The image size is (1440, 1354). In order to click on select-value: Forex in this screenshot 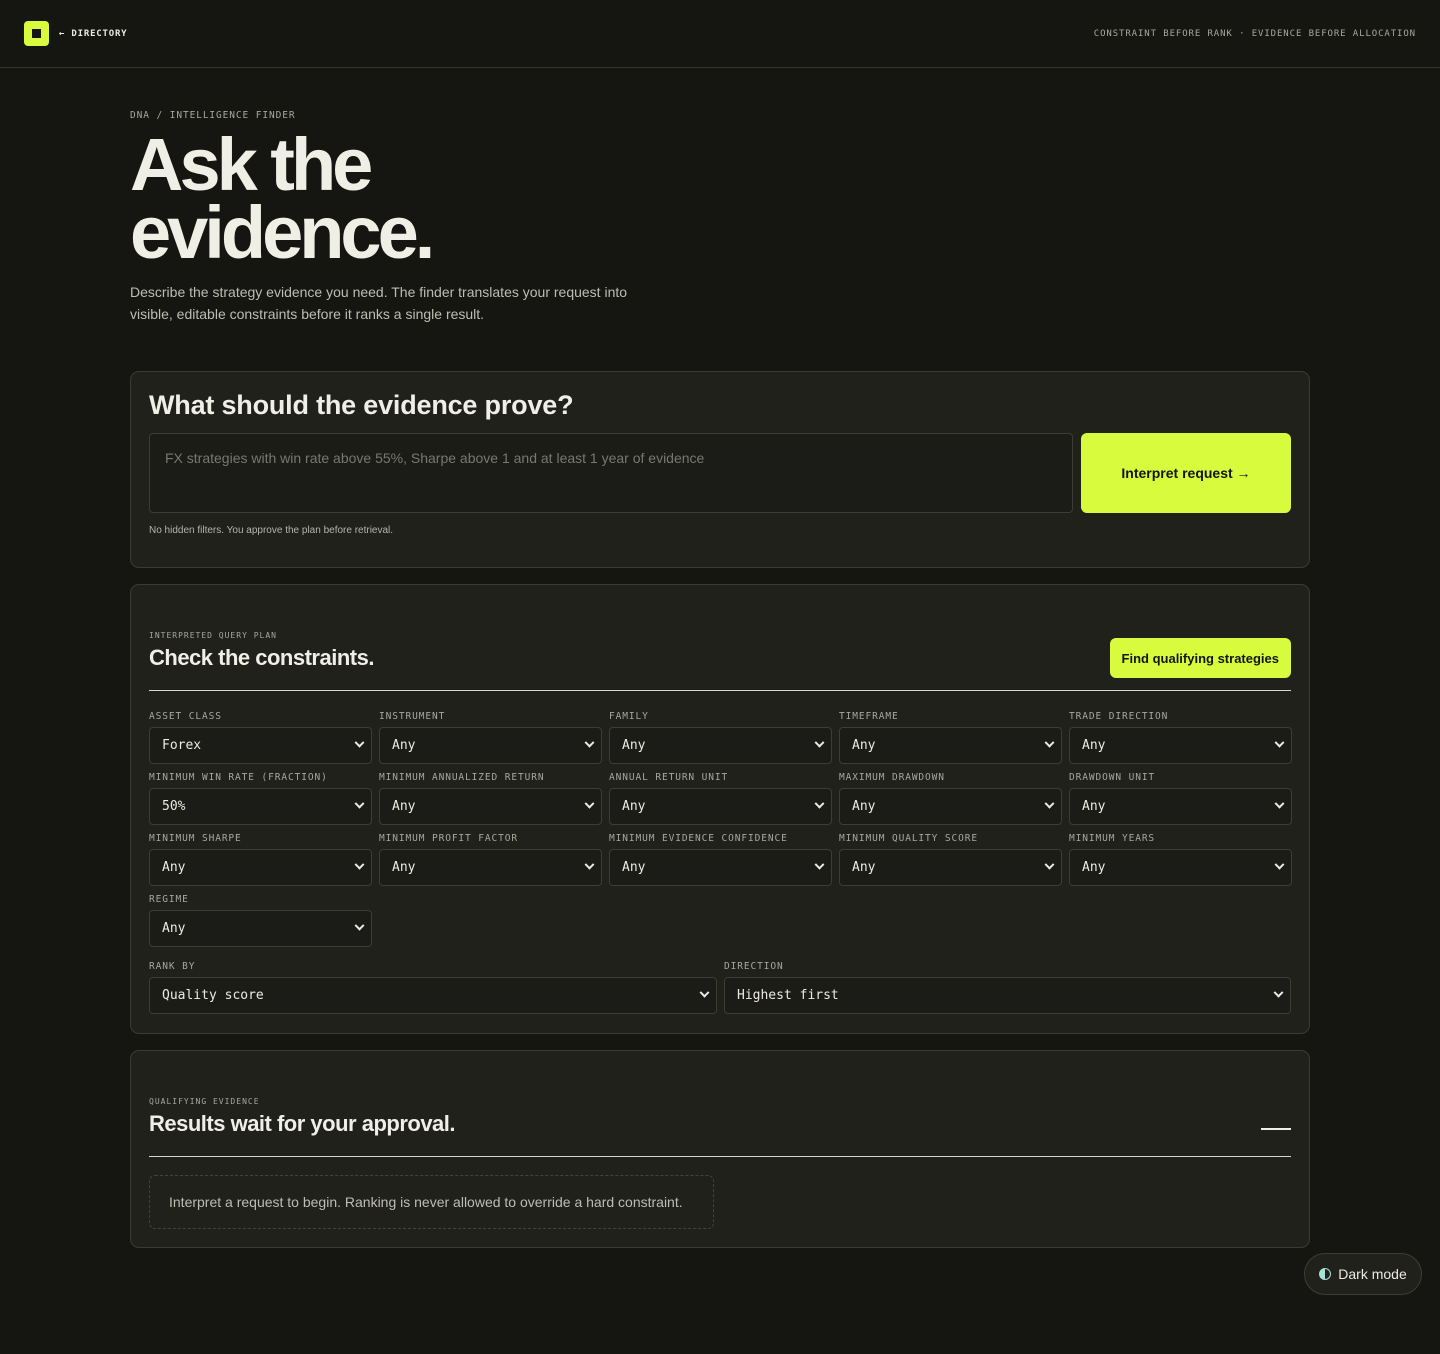, I will do `click(182, 745)`.